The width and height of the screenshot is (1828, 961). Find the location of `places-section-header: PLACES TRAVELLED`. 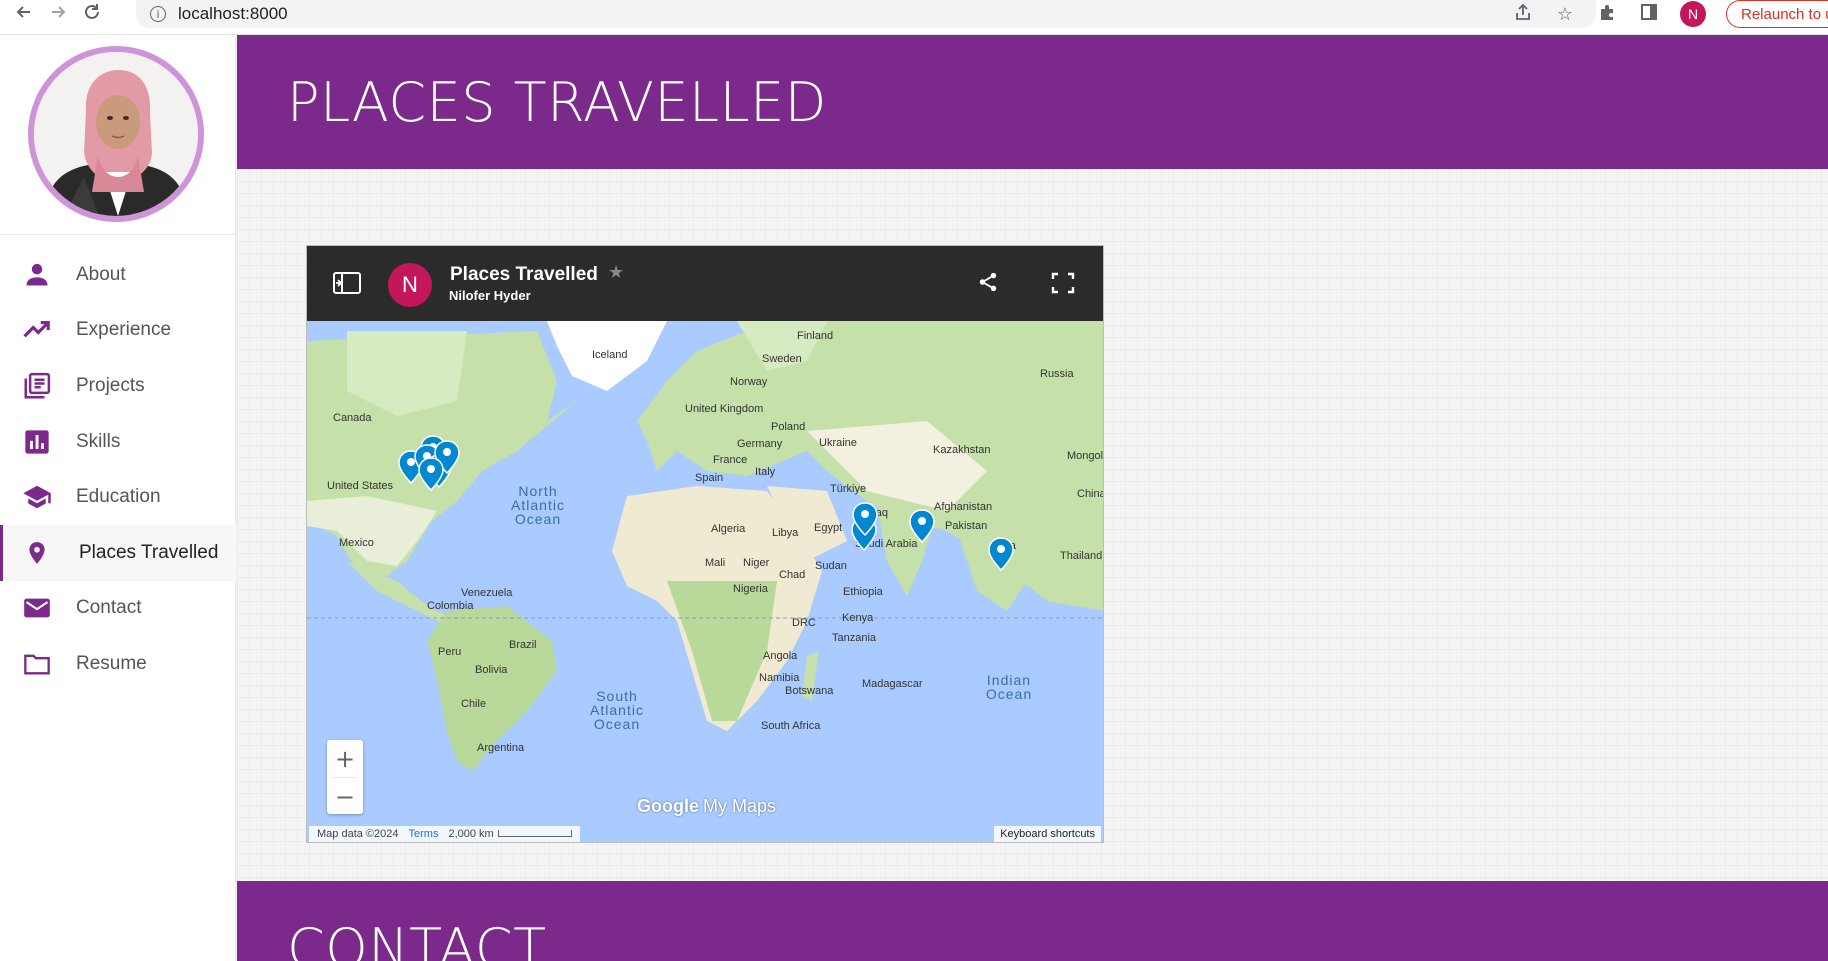

places-section-header: PLACES TRAVELLED is located at coordinates (1032, 102).